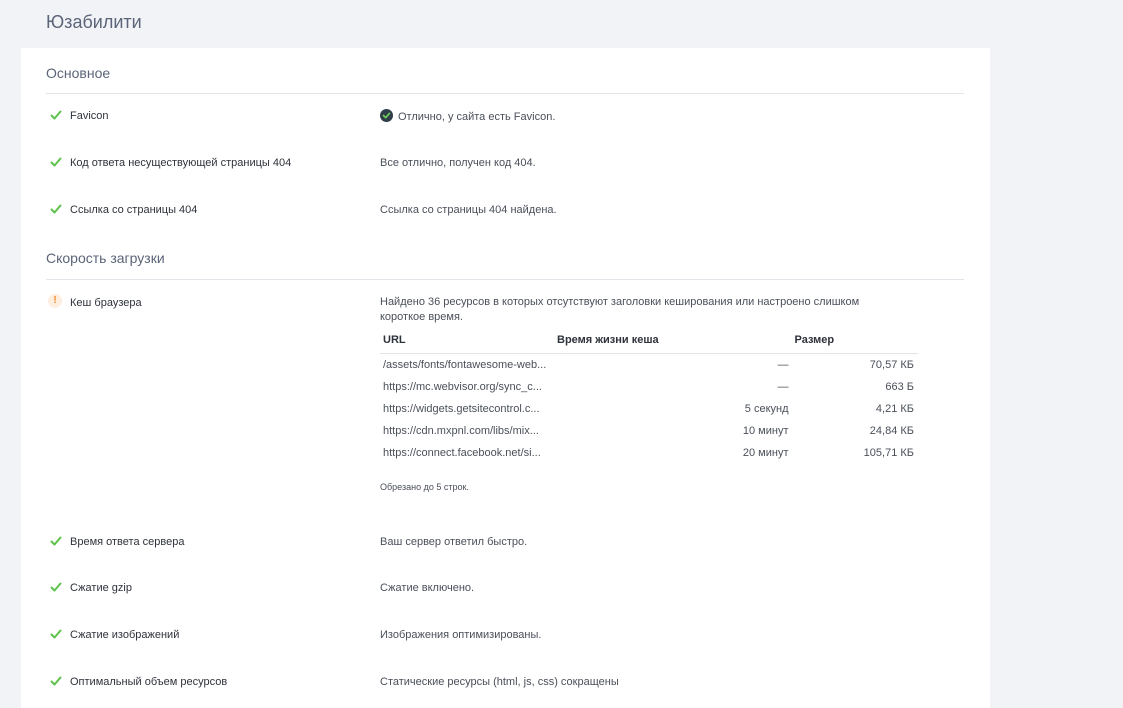  What do you see at coordinates (181, 163) in the screenshot?
I see `row-label-404-code: Код ответа несуществующей страницы 404` at bounding box center [181, 163].